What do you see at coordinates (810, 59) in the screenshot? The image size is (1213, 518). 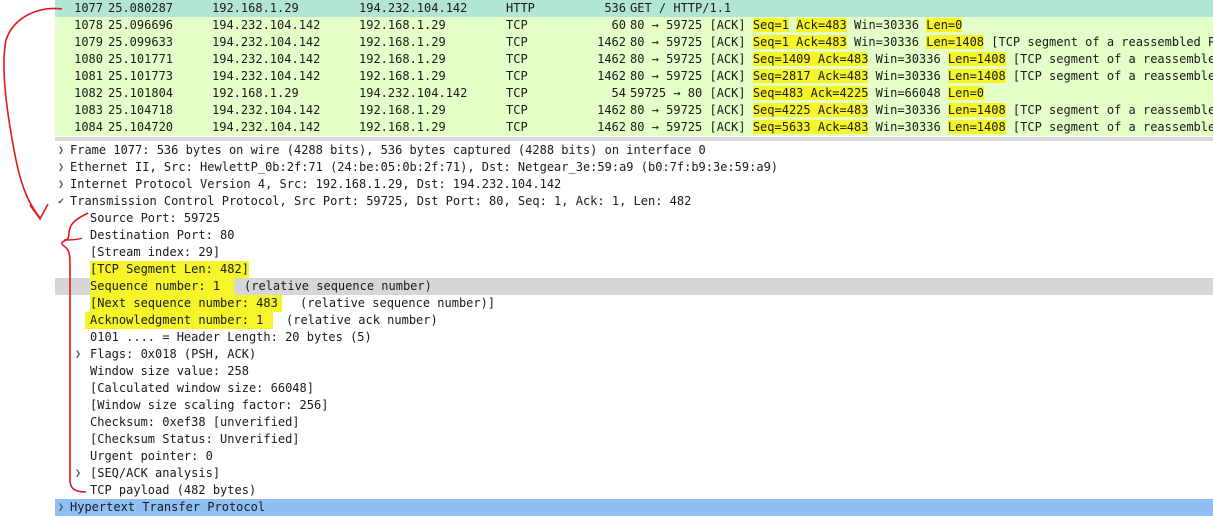 I see `highlighted-field: Seq=1409 Ack=483` at bounding box center [810, 59].